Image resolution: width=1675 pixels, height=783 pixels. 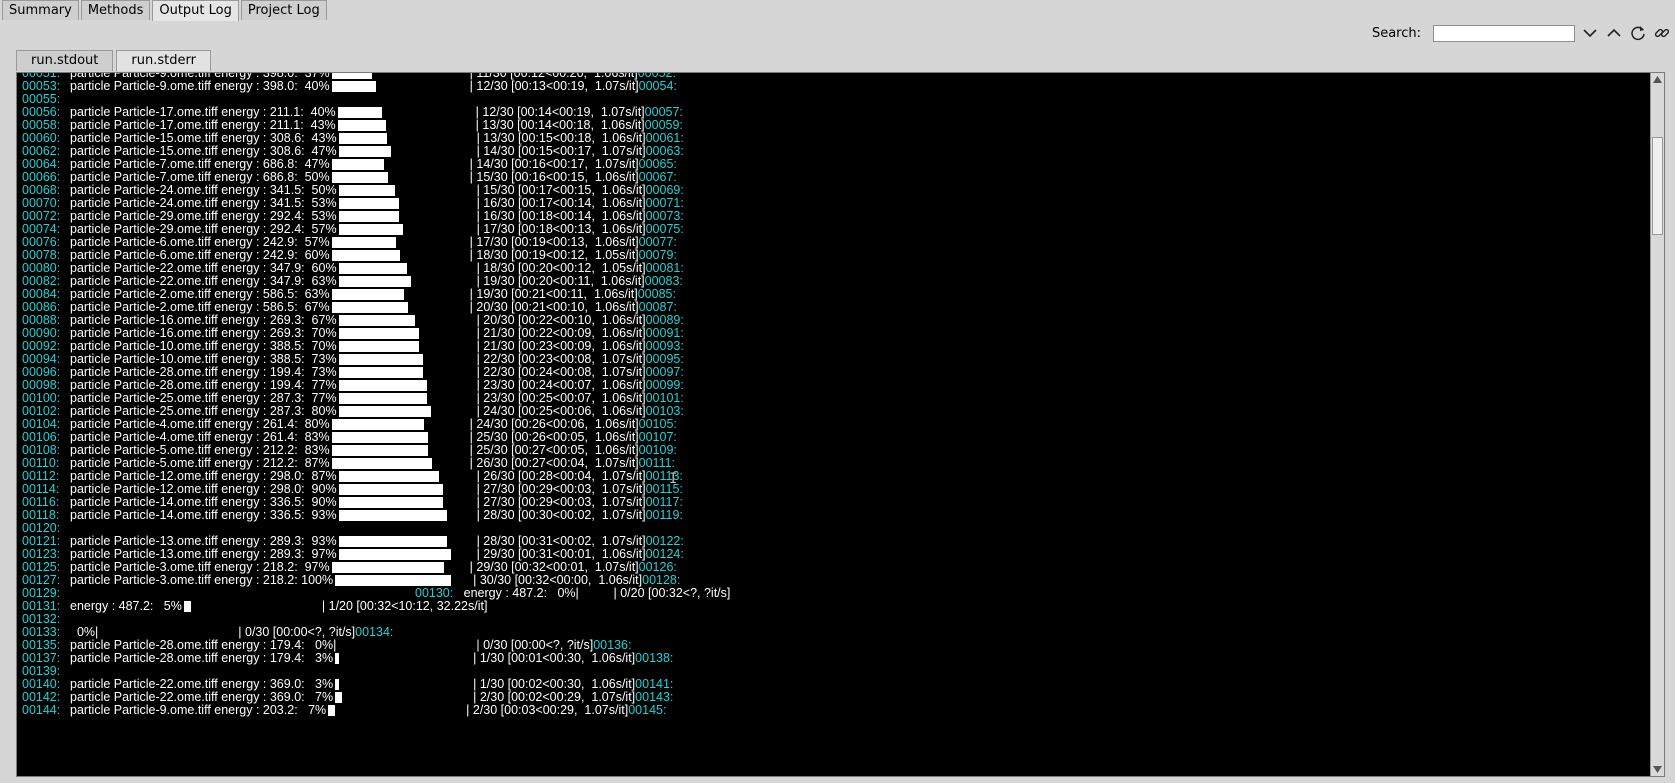 I want to click on inline-line-number: 00119:, so click(x=664, y=515).